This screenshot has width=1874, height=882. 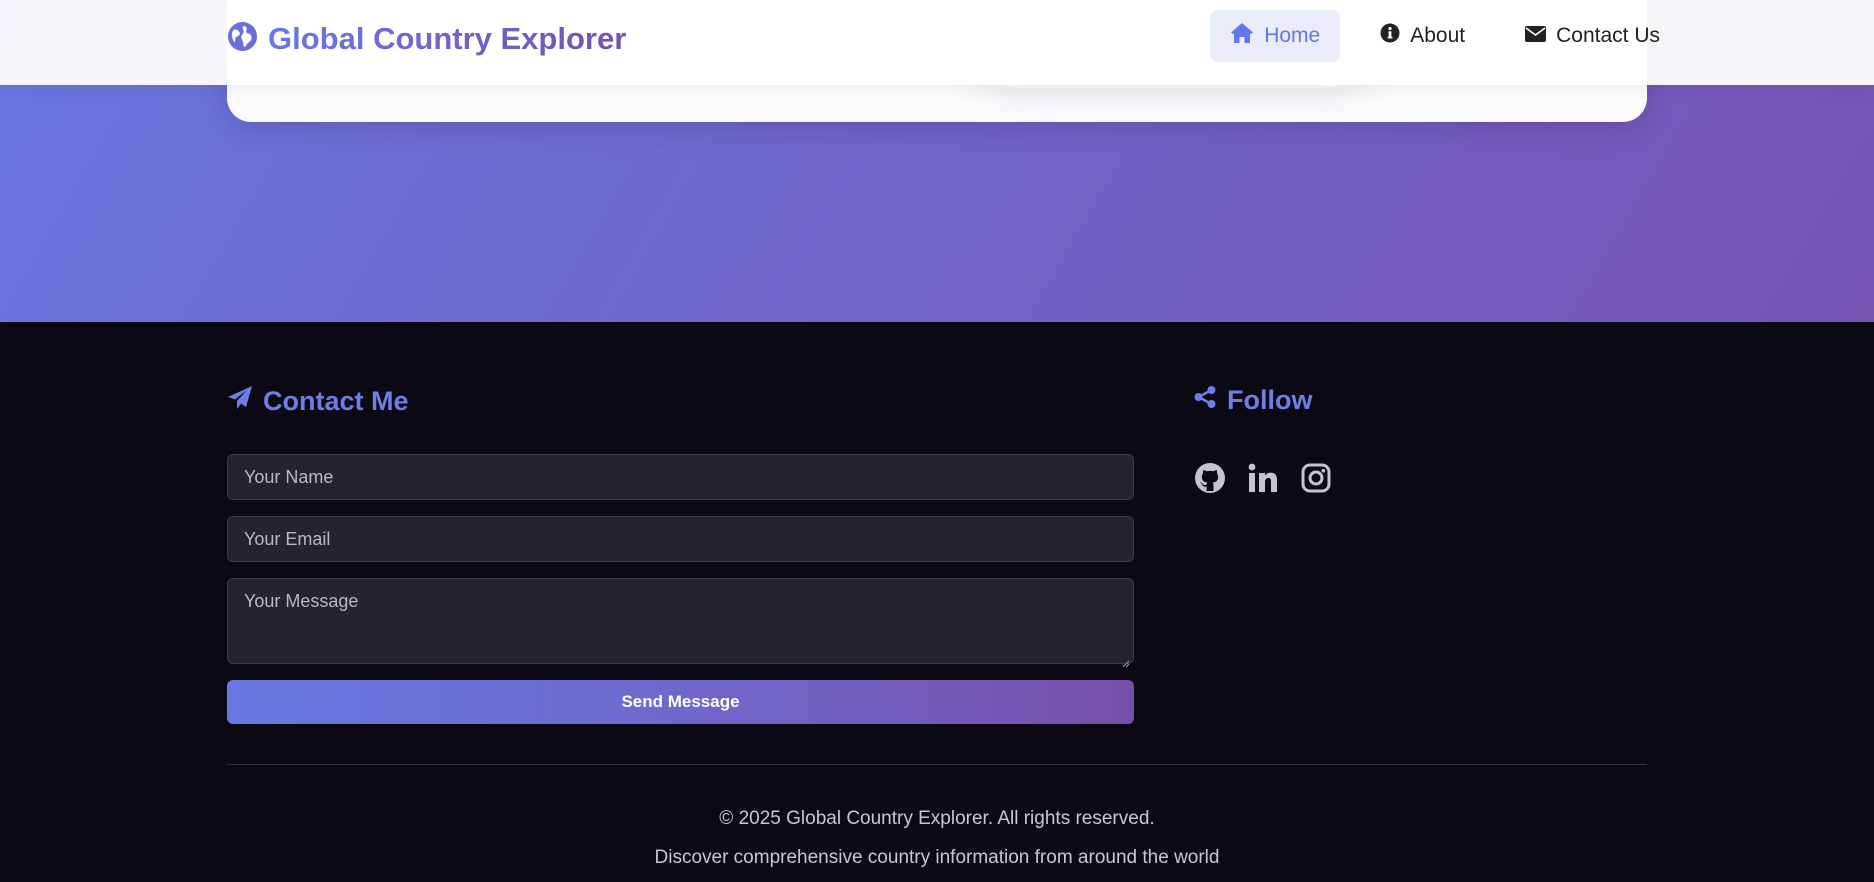 What do you see at coordinates (1205, 400) in the screenshot?
I see `share-icon` at bounding box center [1205, 400].